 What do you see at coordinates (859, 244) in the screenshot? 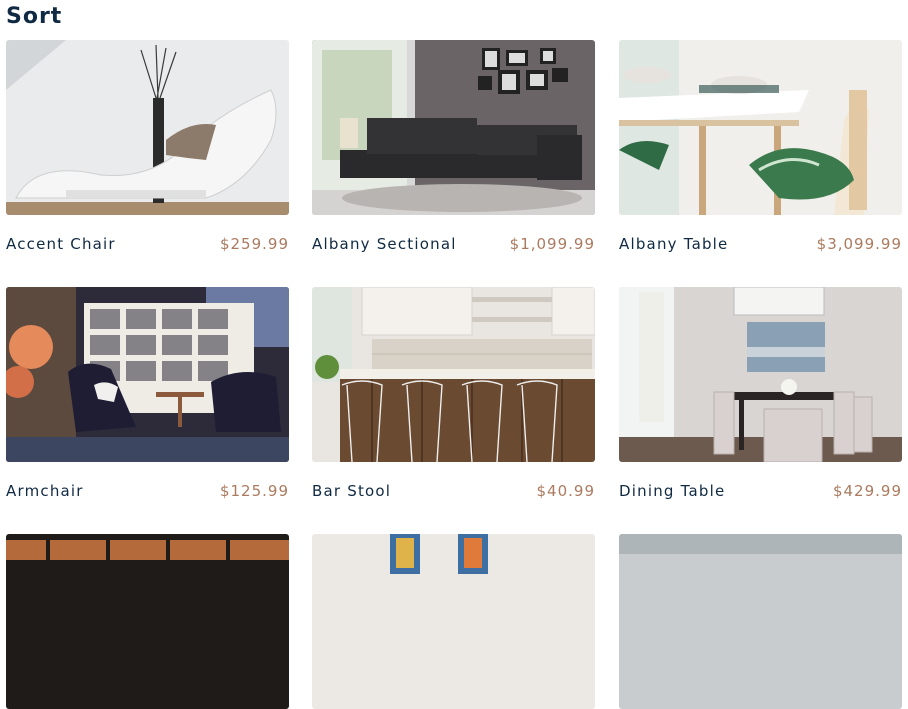
I see `product-price: $3,099.99` at bounding box center [859, 244].